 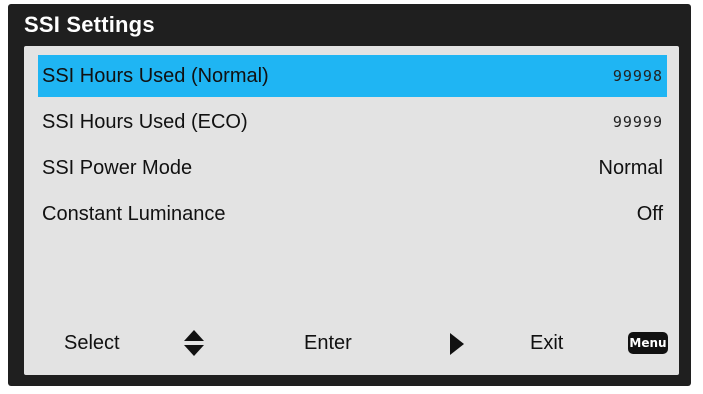 I want to click on menu-item-label: Constant Luminance, so click(x=134, y=213).